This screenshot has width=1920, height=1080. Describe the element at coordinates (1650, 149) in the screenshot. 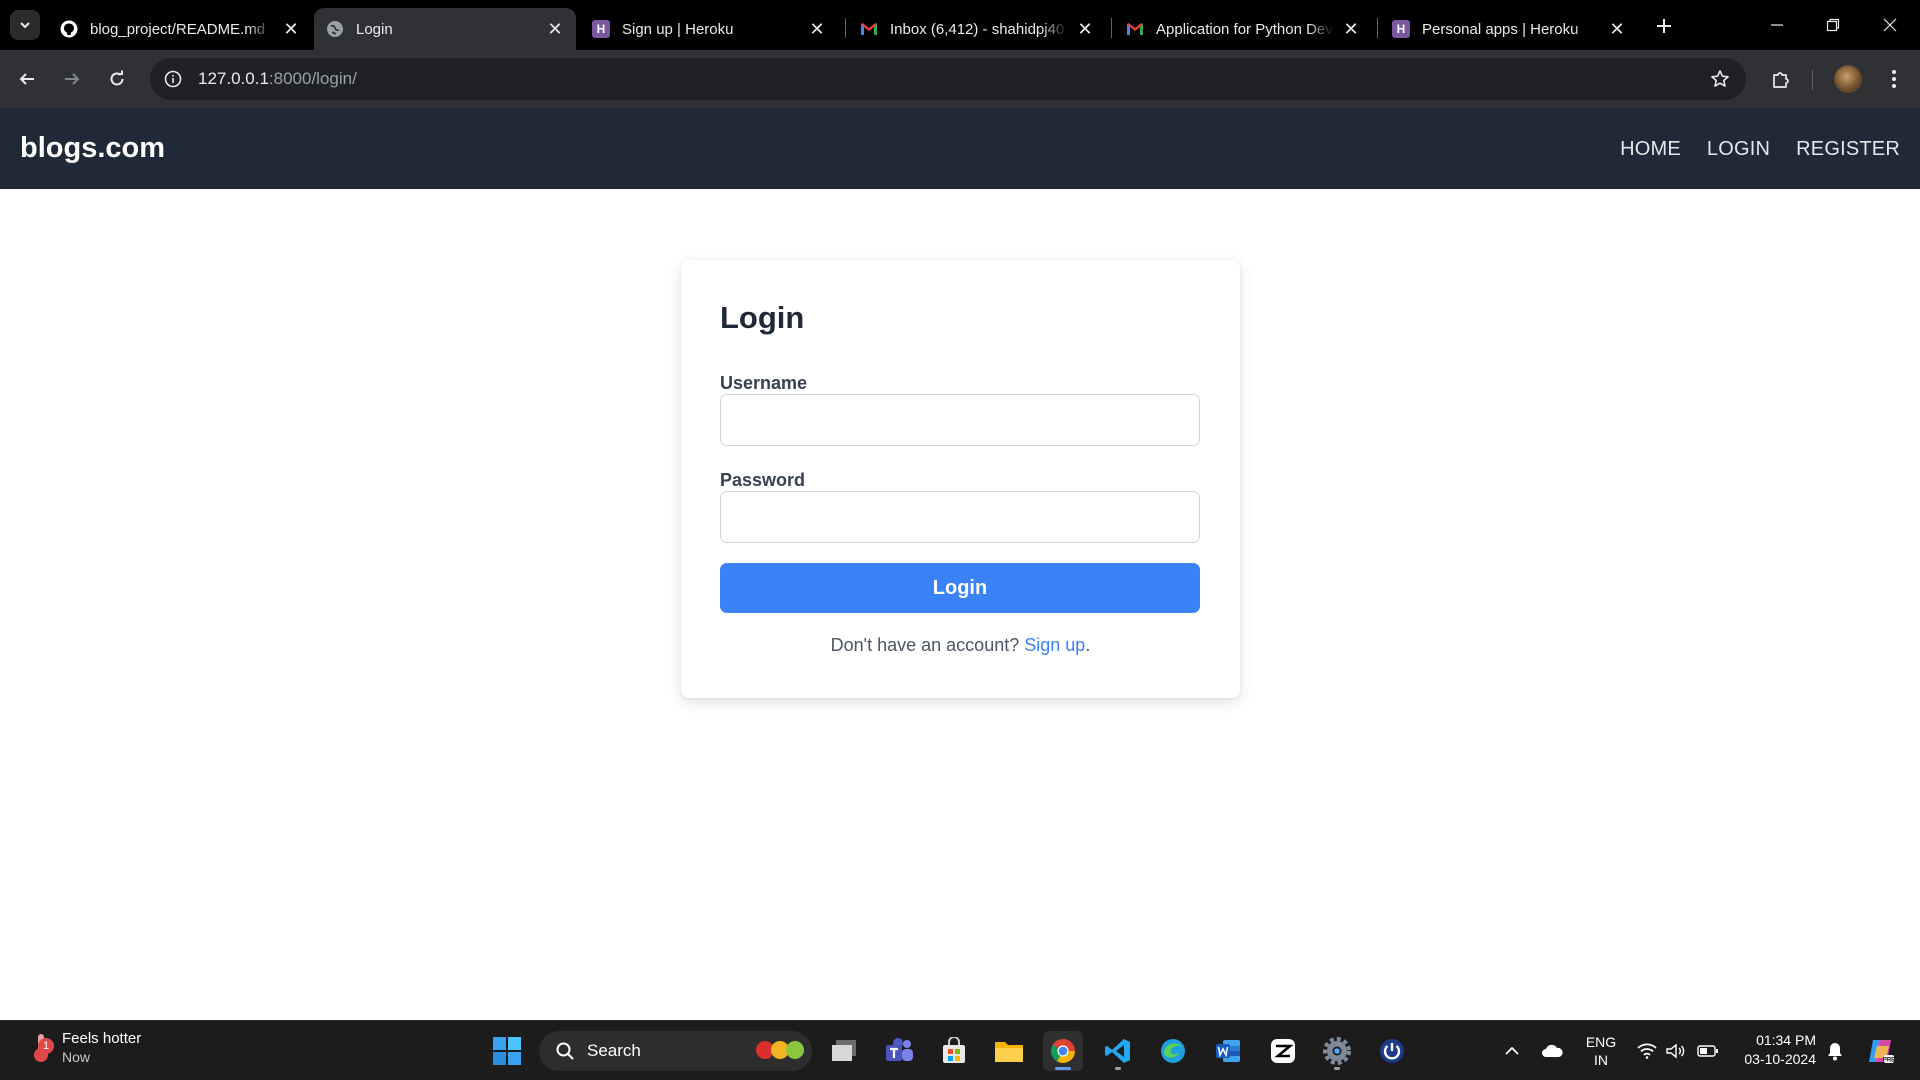

I see `nav-home-link: HOME` at that location.